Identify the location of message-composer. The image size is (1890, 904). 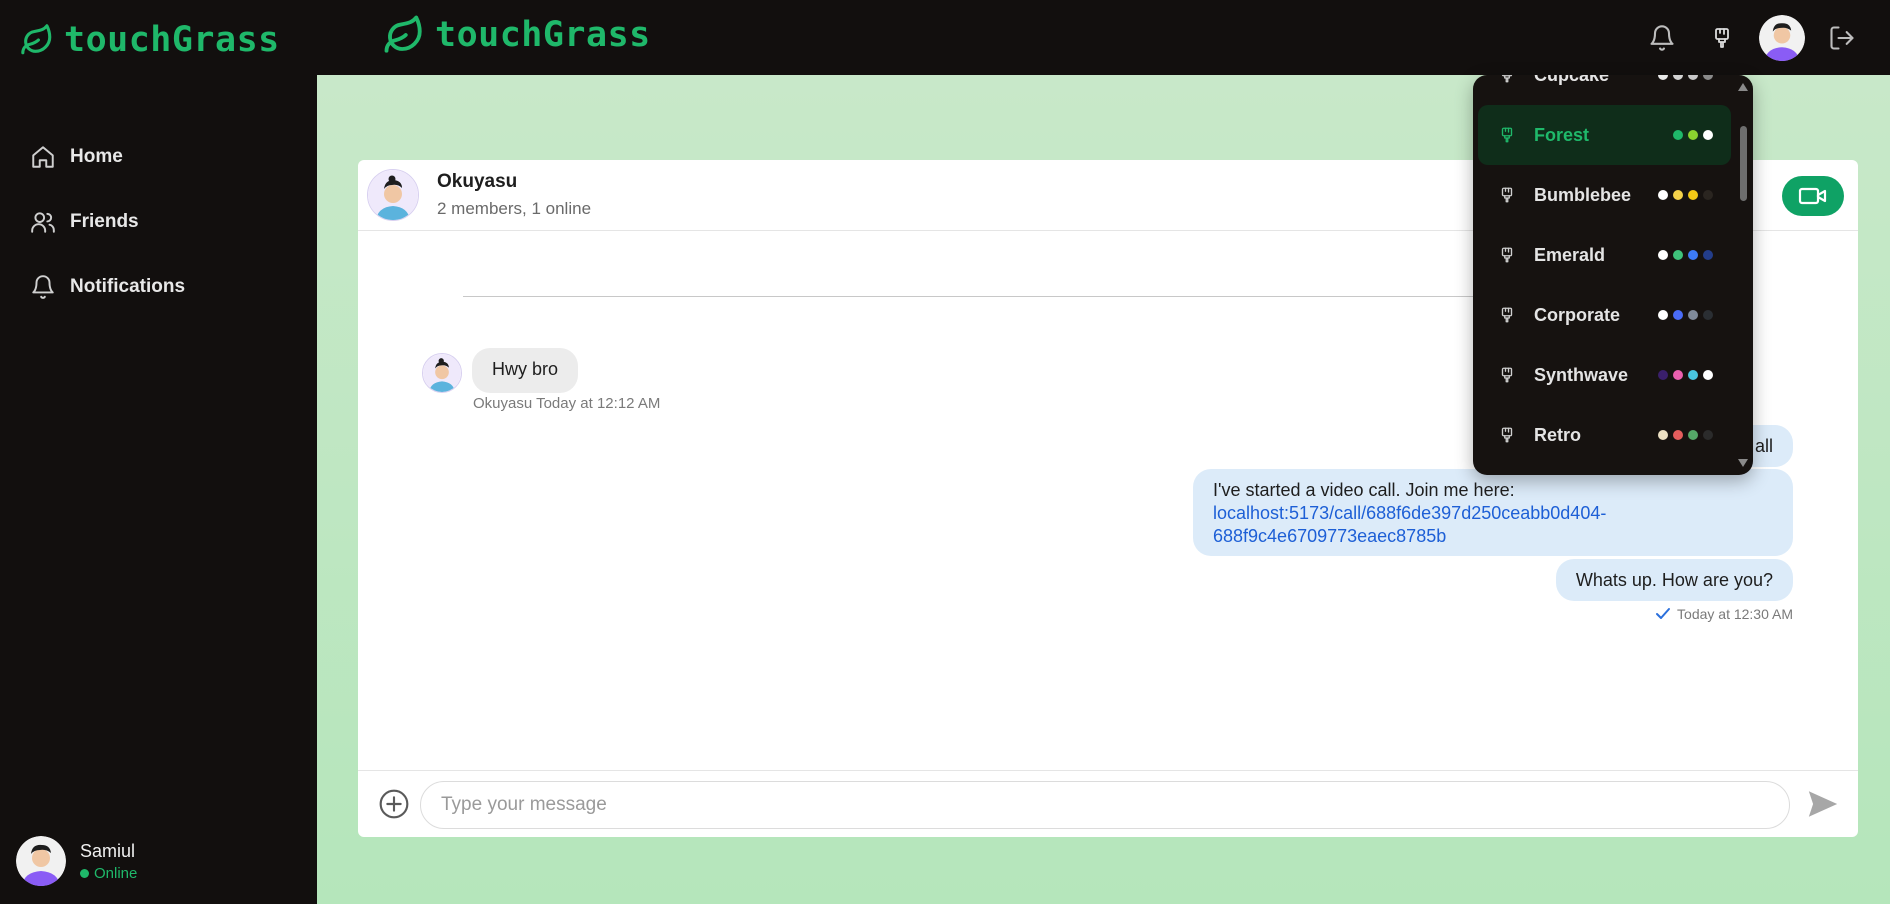
(1108, 803).